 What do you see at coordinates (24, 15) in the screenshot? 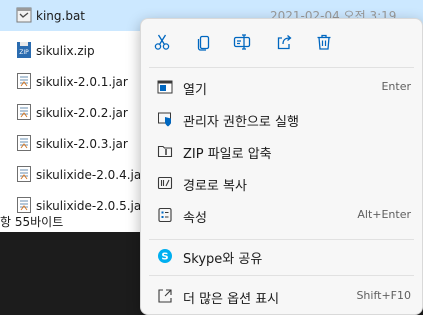
I see `bat-file-icon` at bounding box center [24, 15].